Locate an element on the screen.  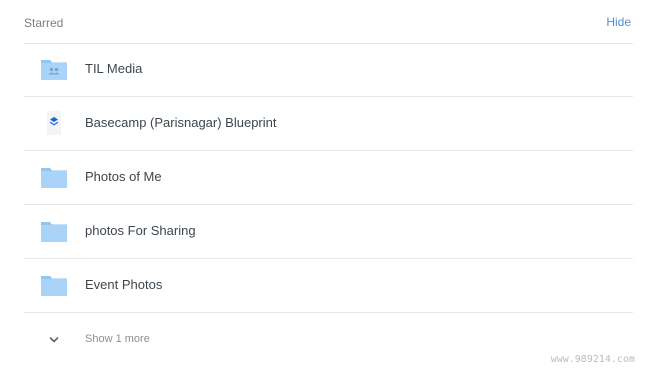
watermark-text: www.989214.com is located at coordinates (592, 359).